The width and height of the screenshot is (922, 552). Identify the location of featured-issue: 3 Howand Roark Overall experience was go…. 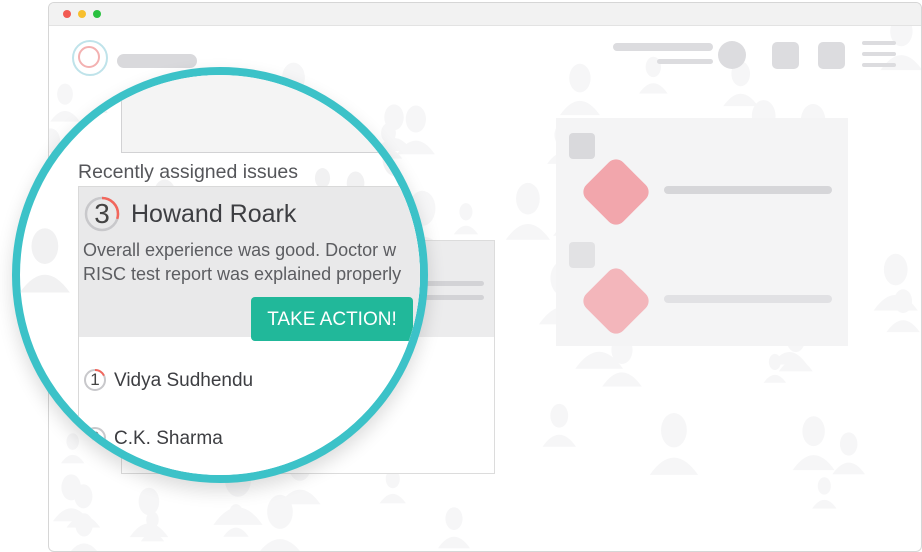
(249, 264).